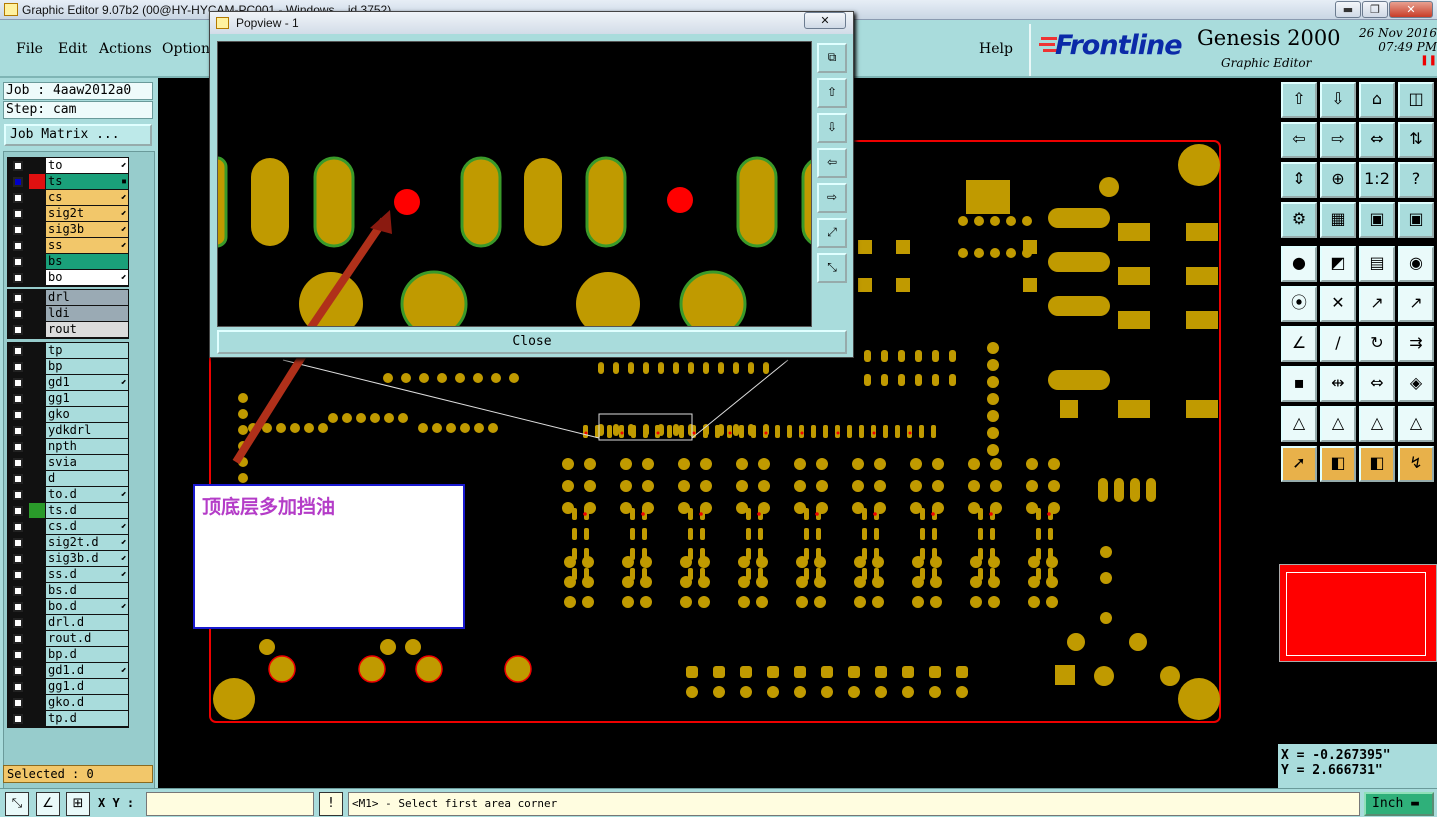 The width and height of the screenshot is (1437, 817). Describe the element at coordinates (1338, 424) in the screenshot. I see `tool-button-34: △` at that location.